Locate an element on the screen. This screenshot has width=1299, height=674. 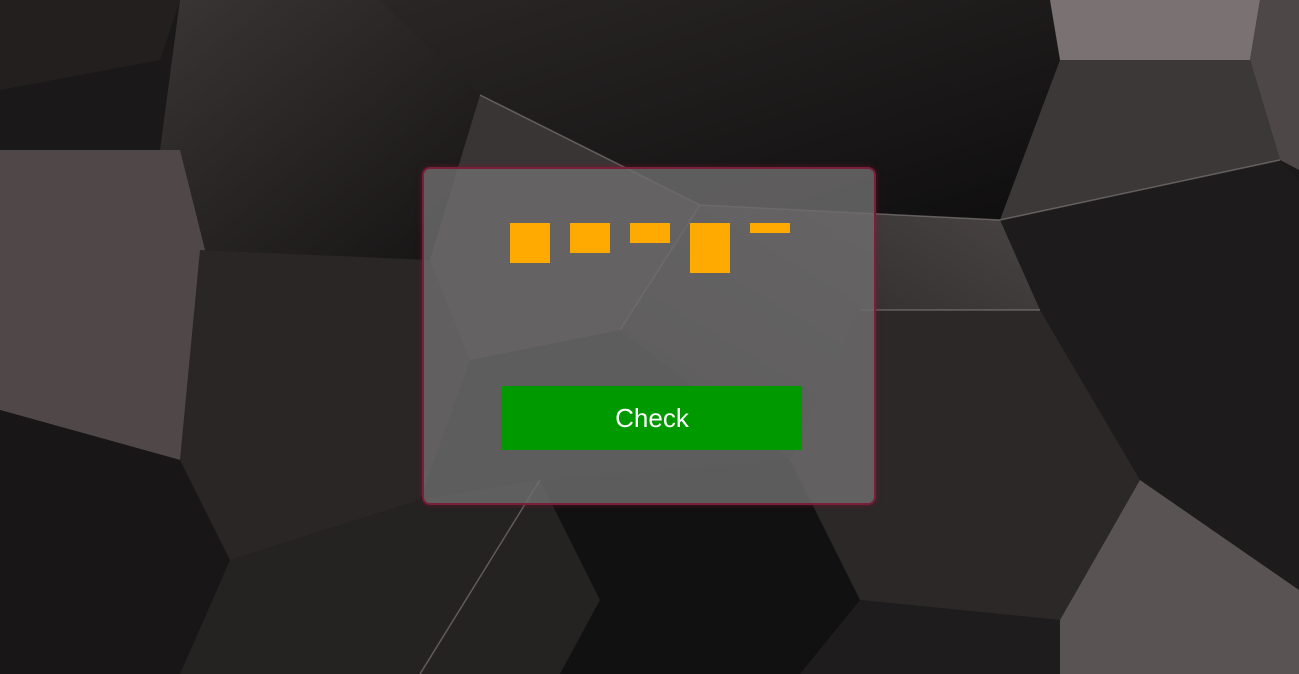
captcha-bars is located at coordinates (649, 229).